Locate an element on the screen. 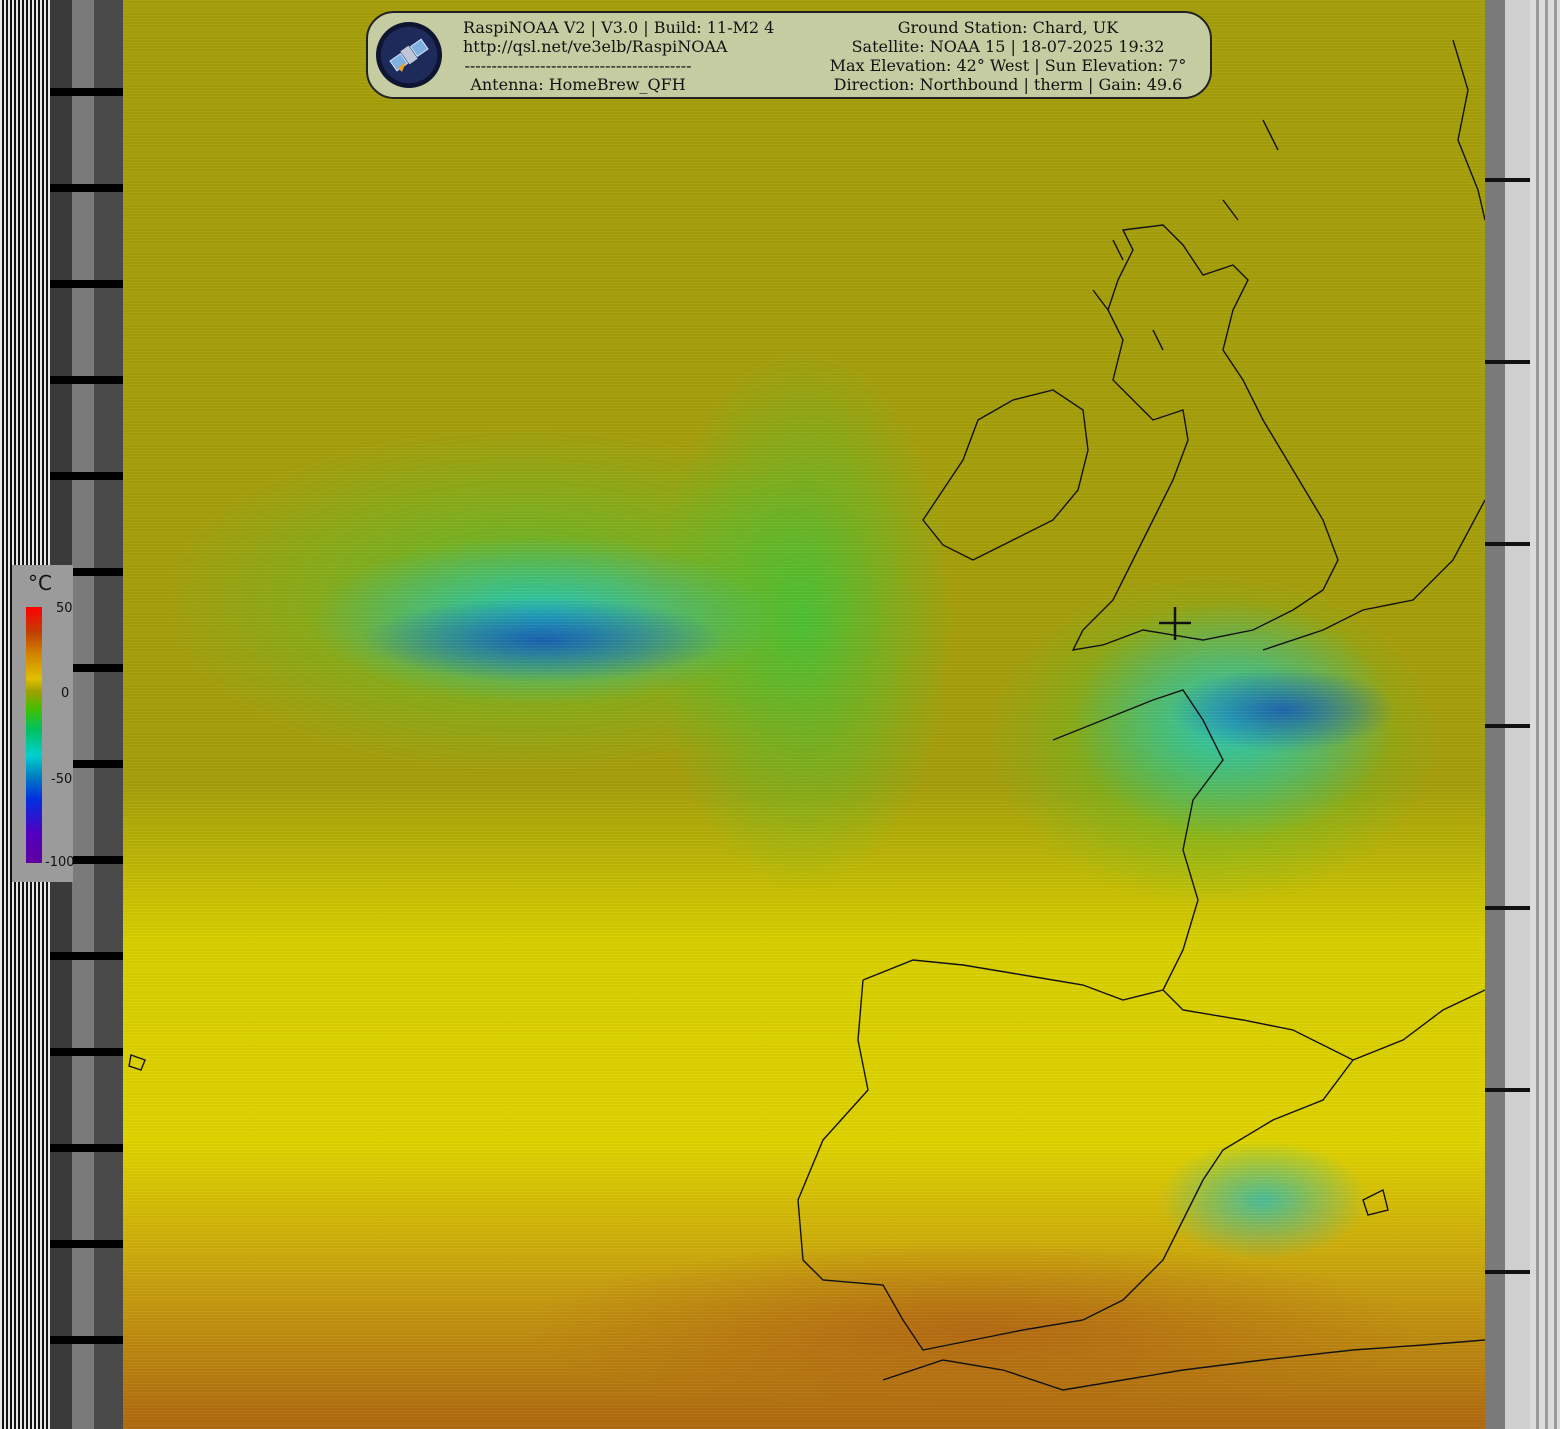  coastline-norway is located at coordinates (1468, 130).